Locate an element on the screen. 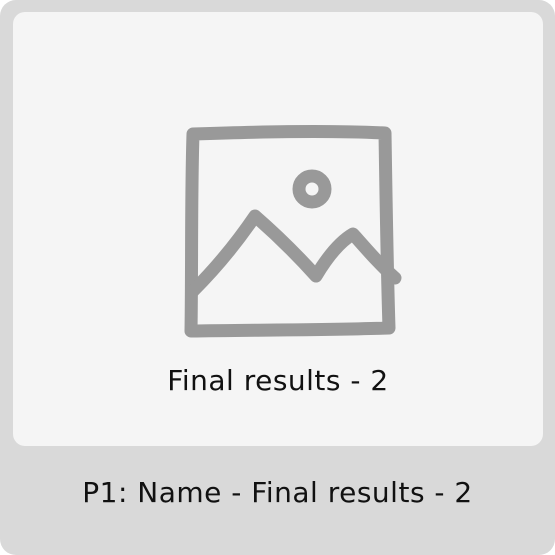 The image size is (555, 555). card-title: P1: Name - Final results - 2 is located at coordinates (277, 492).